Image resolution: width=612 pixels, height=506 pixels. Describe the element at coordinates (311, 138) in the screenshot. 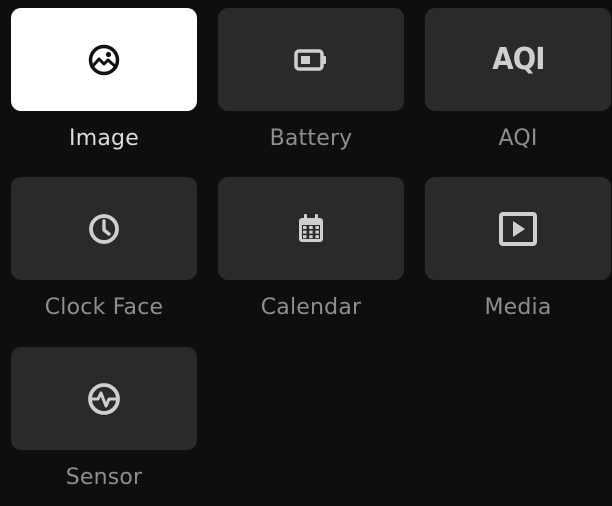

I see `widget-label-battery: Battery` at that location.